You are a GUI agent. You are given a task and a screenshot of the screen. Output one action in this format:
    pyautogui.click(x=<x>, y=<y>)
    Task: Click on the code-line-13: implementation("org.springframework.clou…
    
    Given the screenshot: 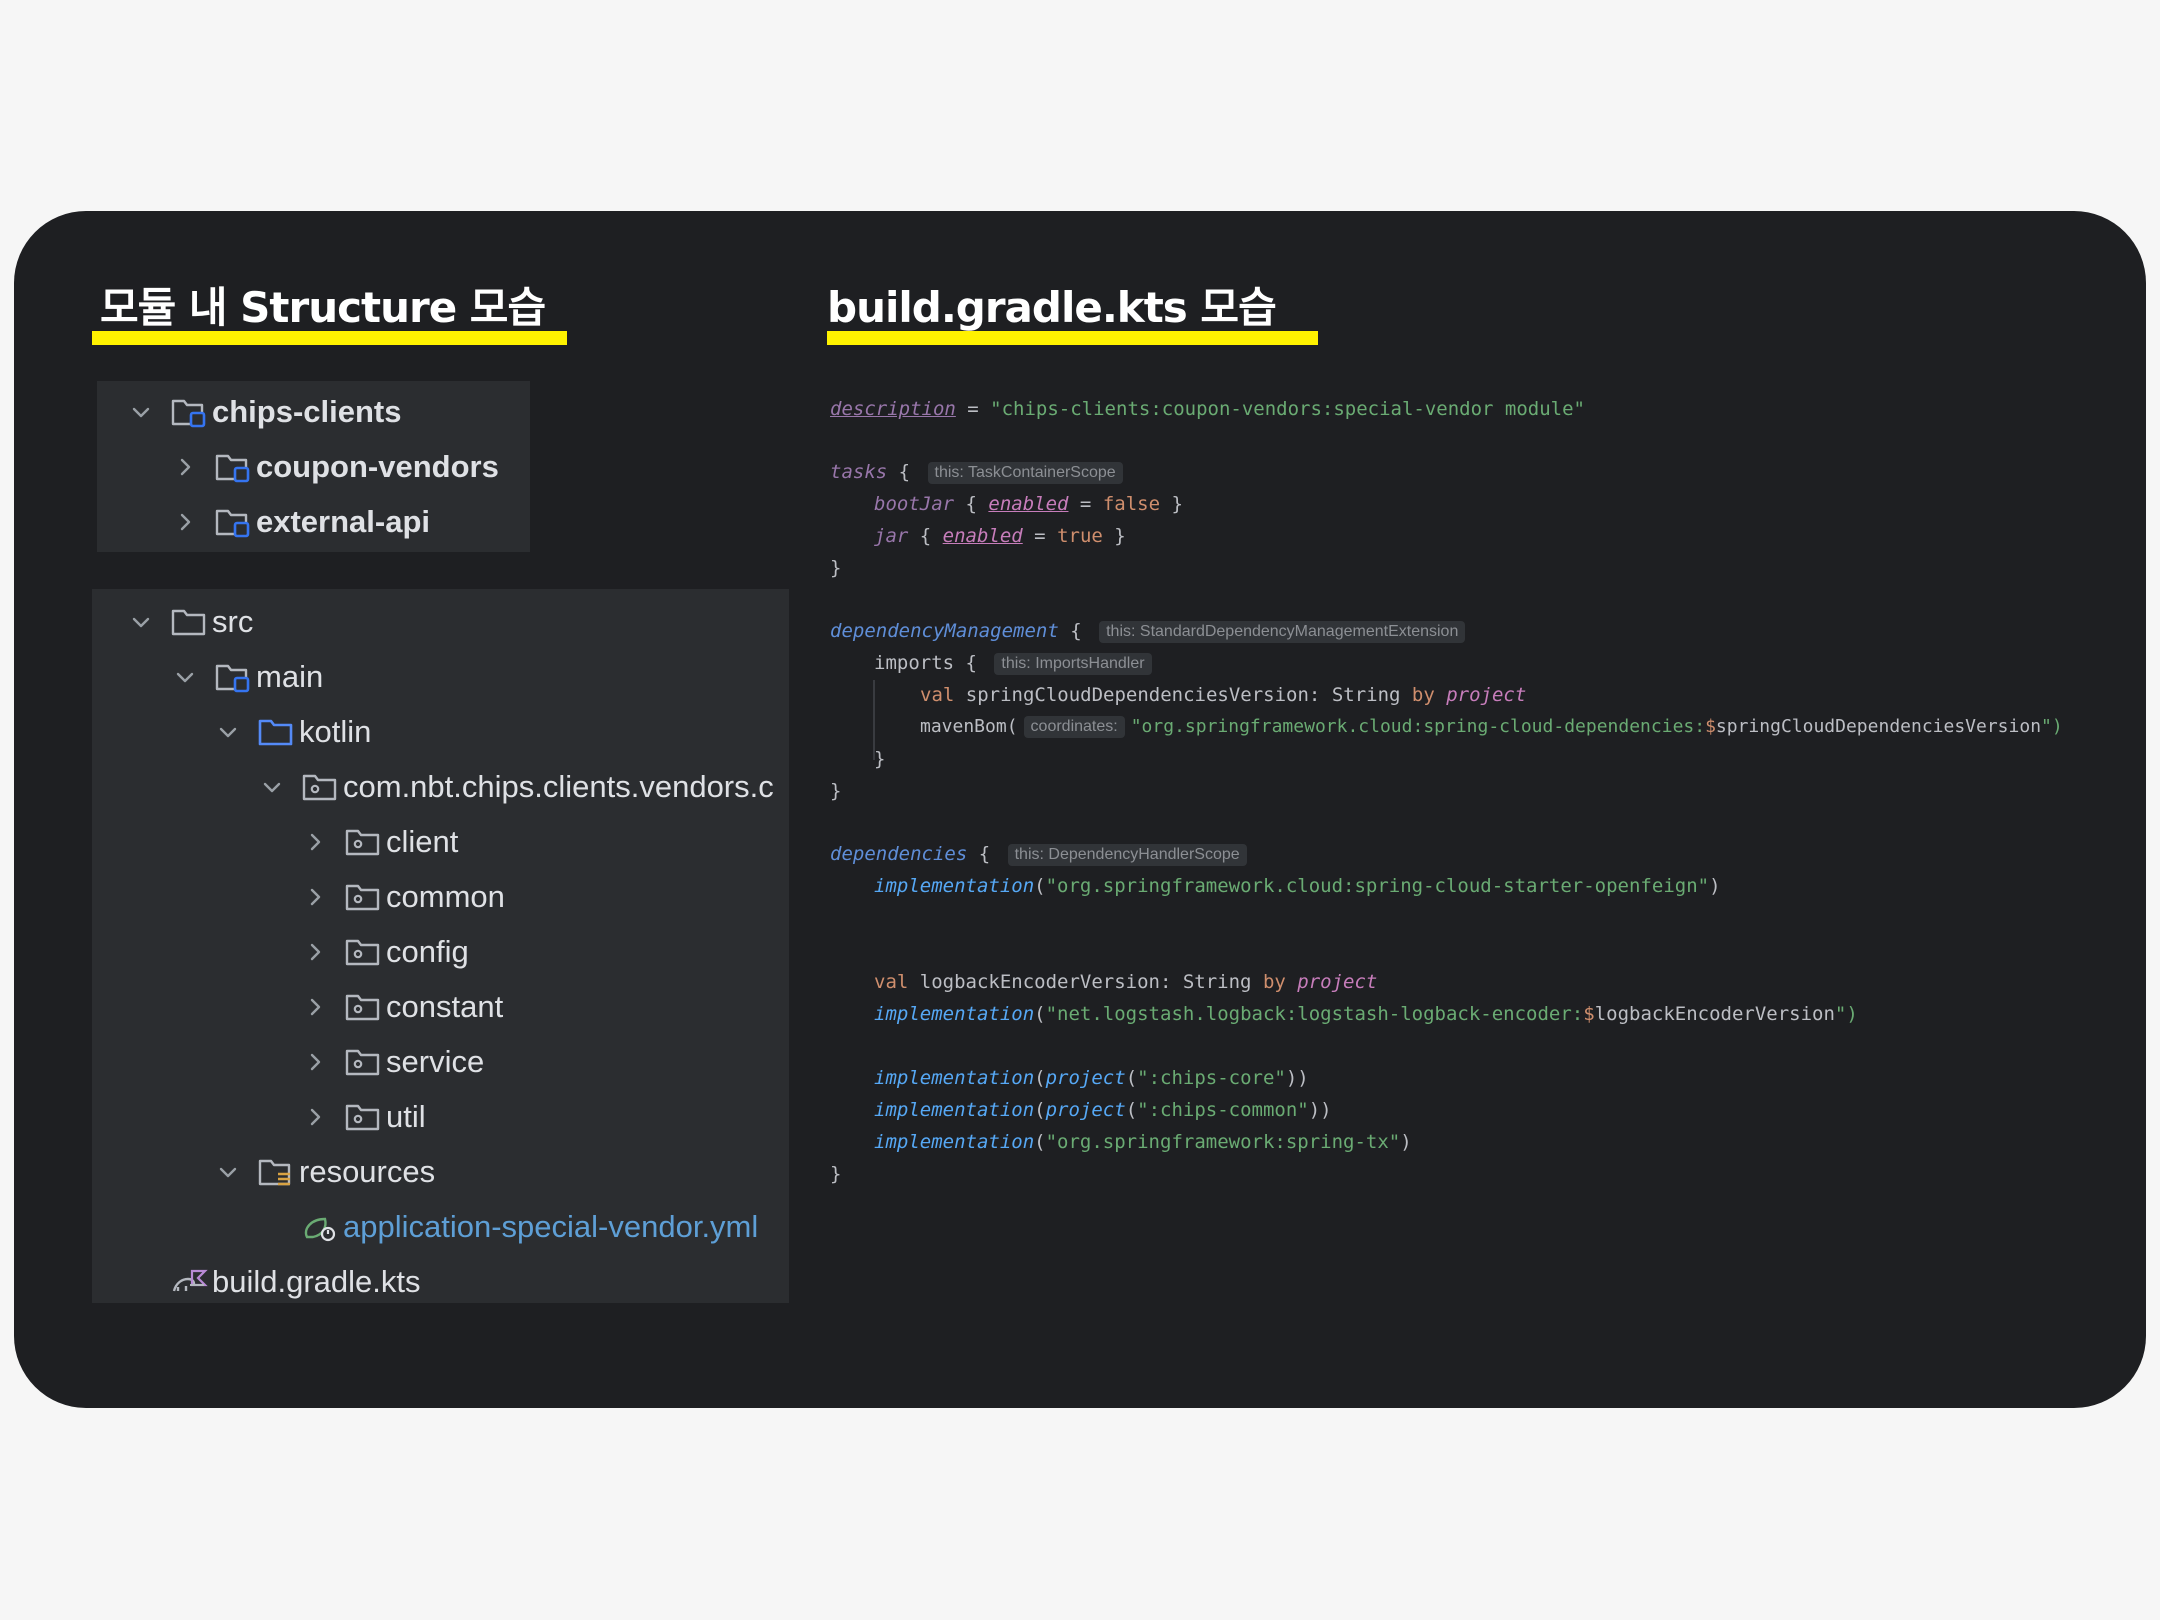 What is the action you would take?
    pyautogui.click(x=1297, y=886)
    